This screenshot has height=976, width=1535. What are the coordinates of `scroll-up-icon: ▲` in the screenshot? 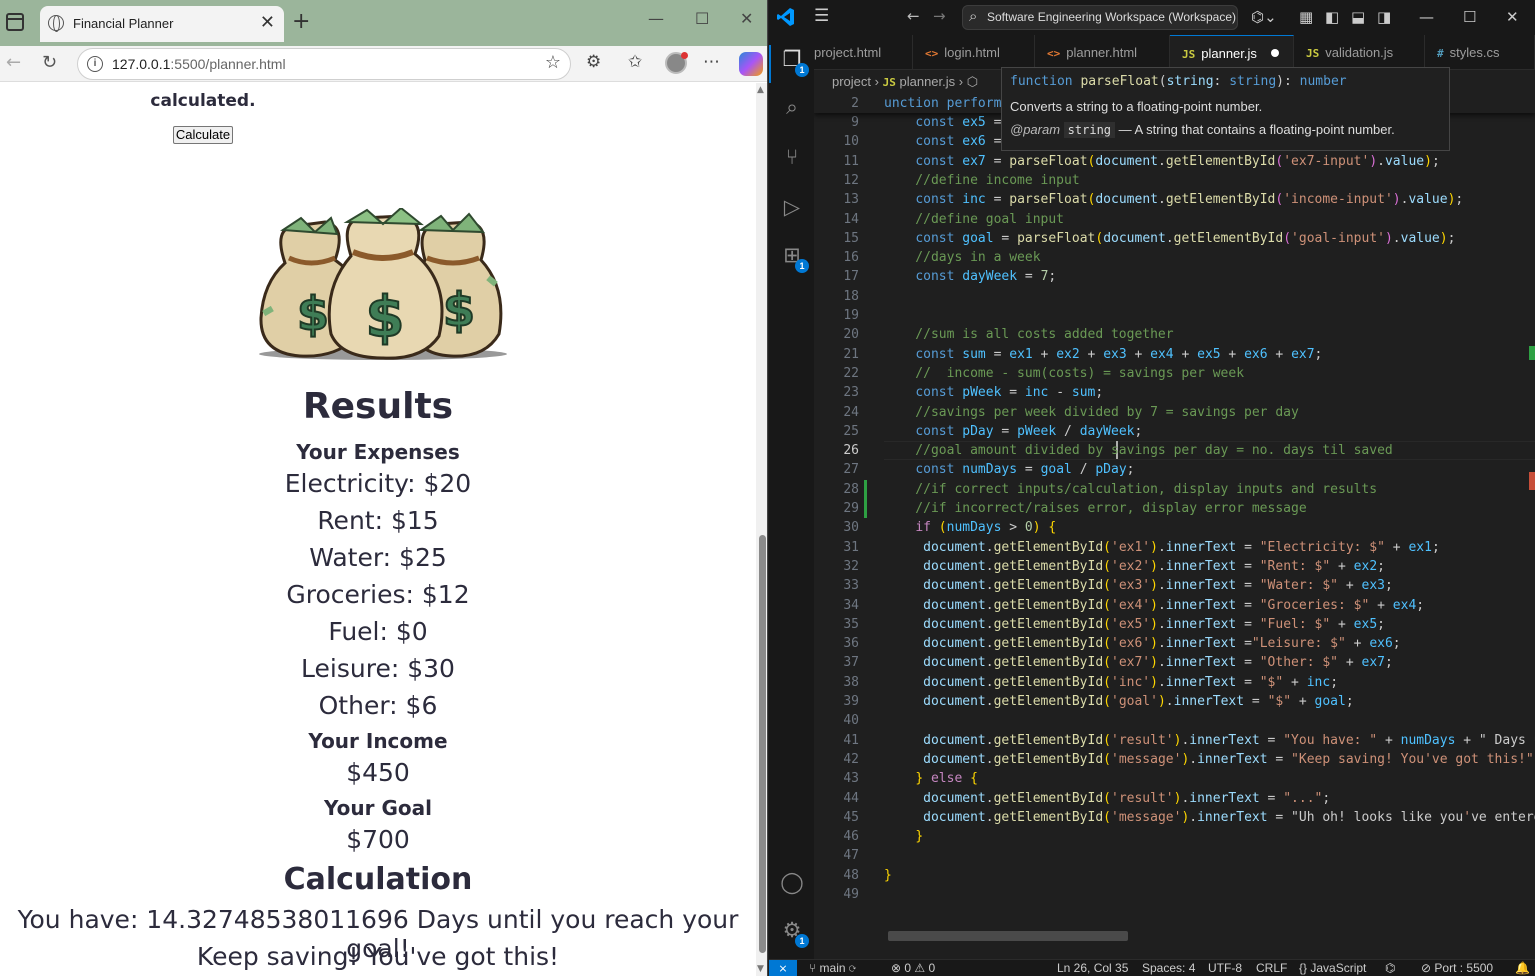 It's located at (760, 90).